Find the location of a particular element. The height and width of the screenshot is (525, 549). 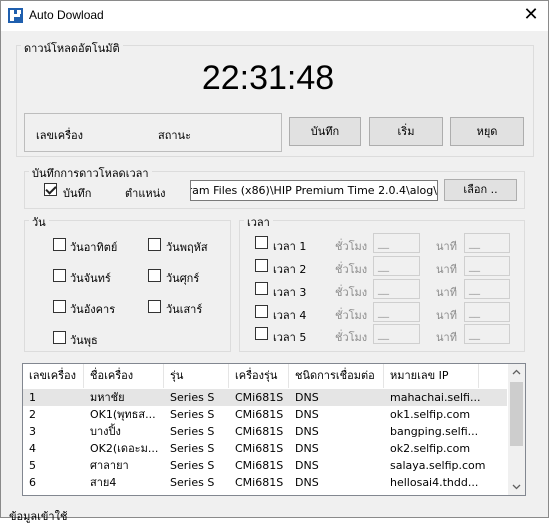

monday-checkbox is located at coordinates (59, 275).